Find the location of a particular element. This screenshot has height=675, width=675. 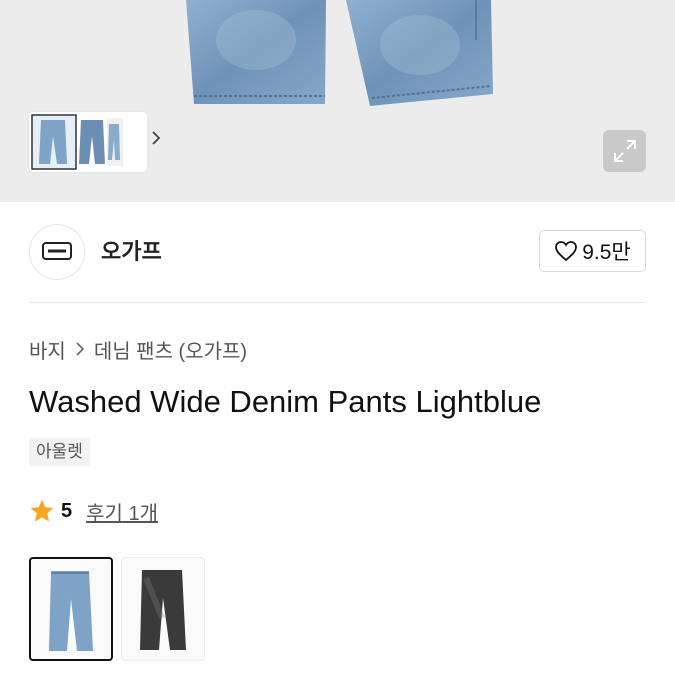

variant-light-blue is located at coordinates (71, 609).